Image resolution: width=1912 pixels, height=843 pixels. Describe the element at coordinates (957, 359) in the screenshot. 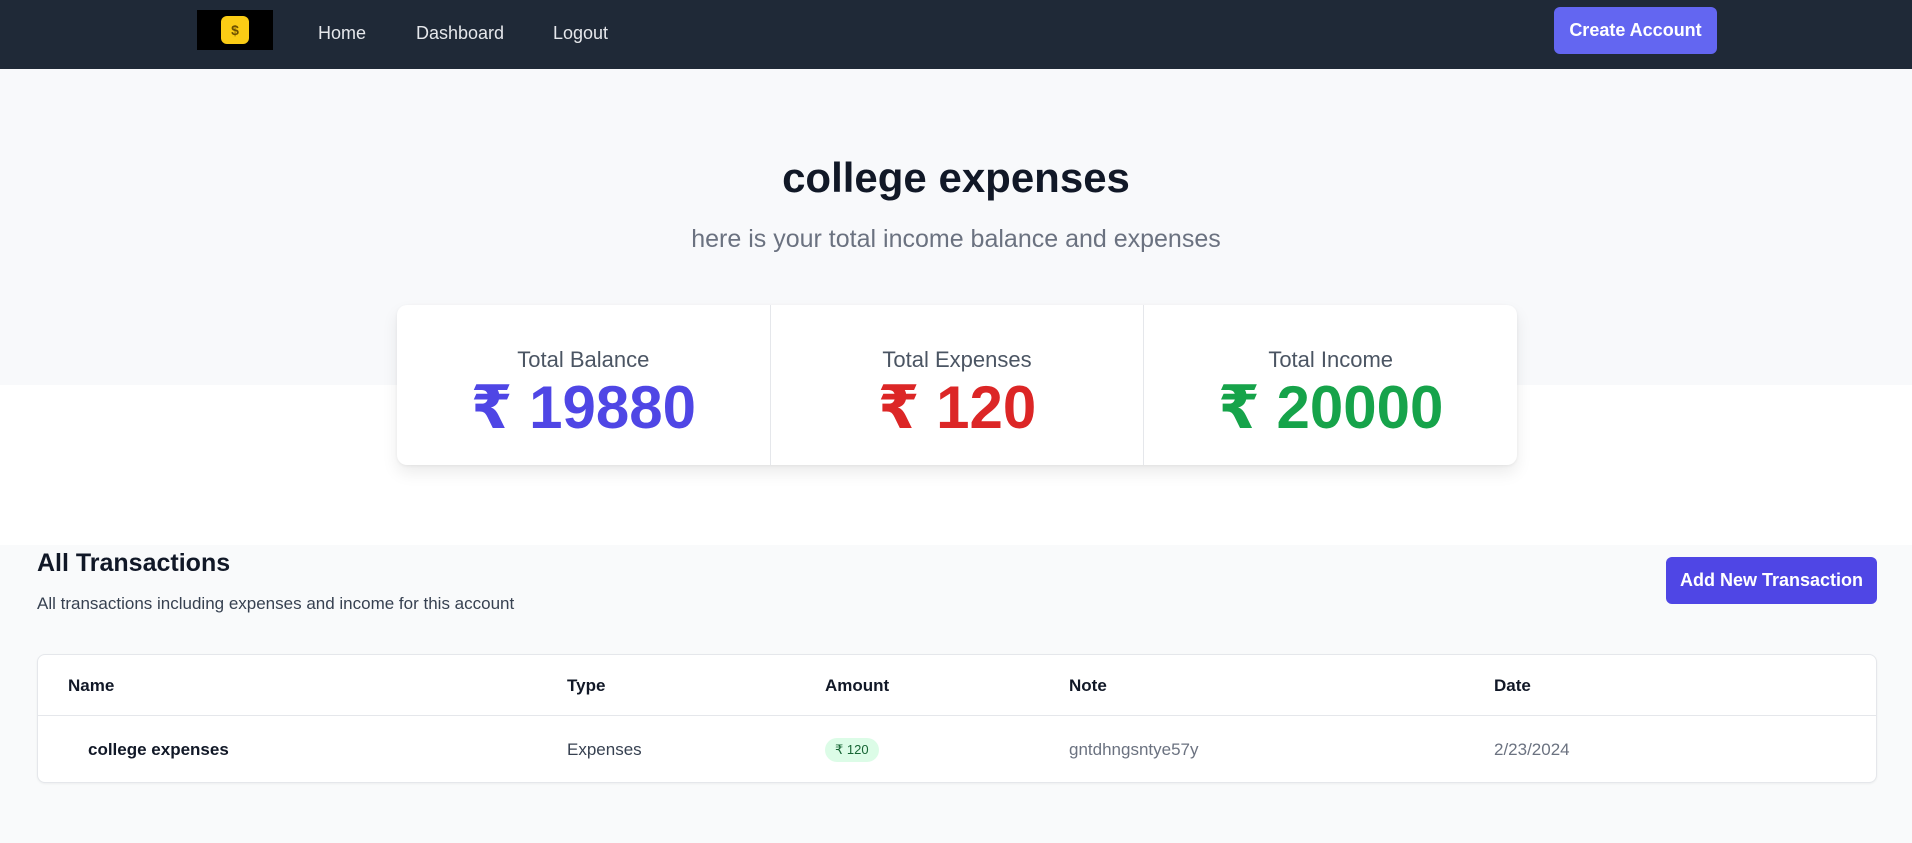

I see `stat-label: Total Expenses` at that location.